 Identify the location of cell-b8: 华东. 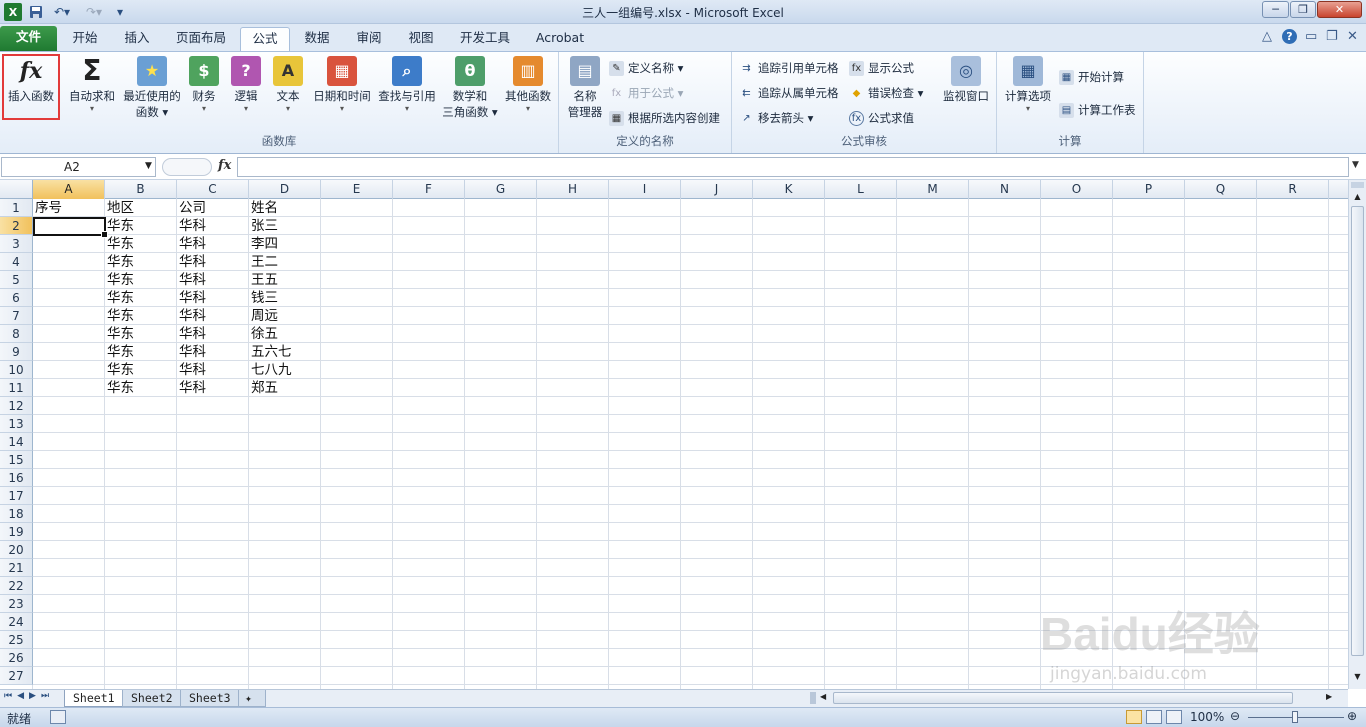
(141, 334).